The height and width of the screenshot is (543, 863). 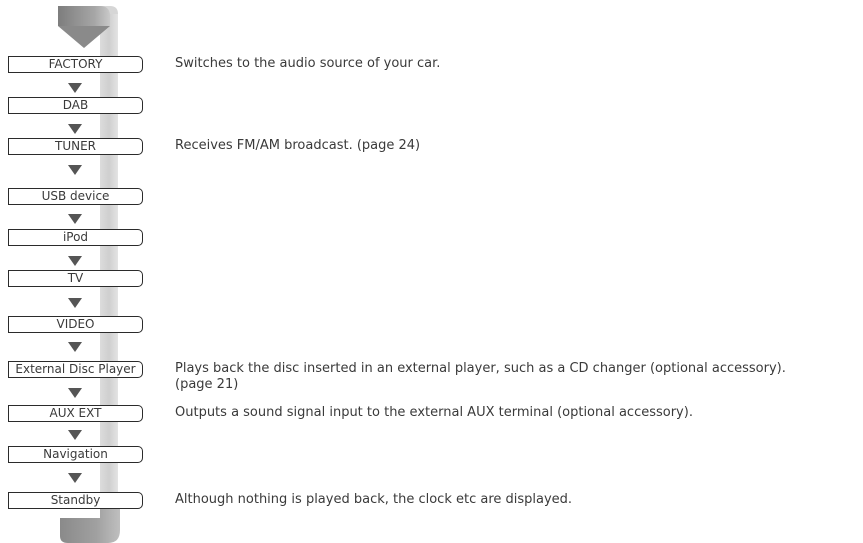 I want to click on source-box-aux-ext: AUX EXT, so click(x=75, y=413).